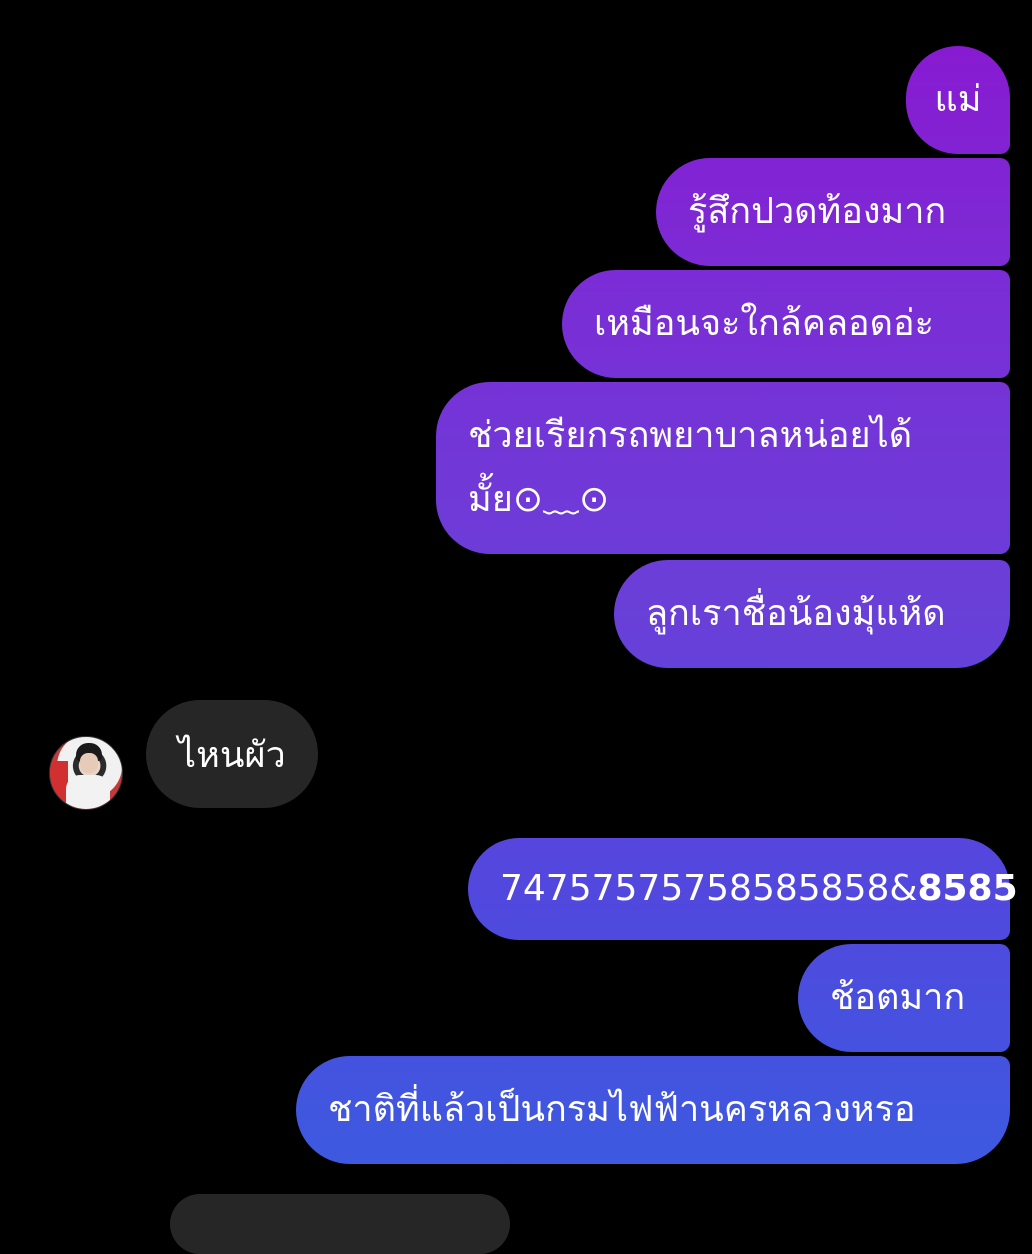 Image resolution: width=1032 pixels, height=1254 pixels. What do you see at coordinates (690, 467) in the screenshot?
I see `message-text: ช่วยเรียกรถพยาบาลหน่อยได้มั้ย⊙﹏⊙` at bounding box center [690, 467].